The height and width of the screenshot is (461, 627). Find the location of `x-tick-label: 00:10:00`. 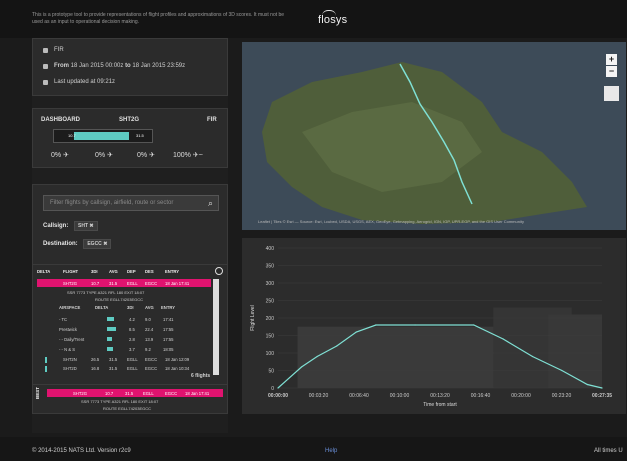

x-tick-label: 00:10:00 is located at coordinates (400, 396).